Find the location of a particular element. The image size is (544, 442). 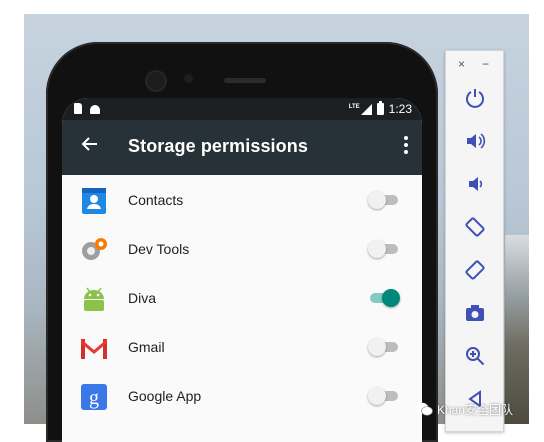

watermark-text: Khan安全团队 is located at coordinates (475, 409).